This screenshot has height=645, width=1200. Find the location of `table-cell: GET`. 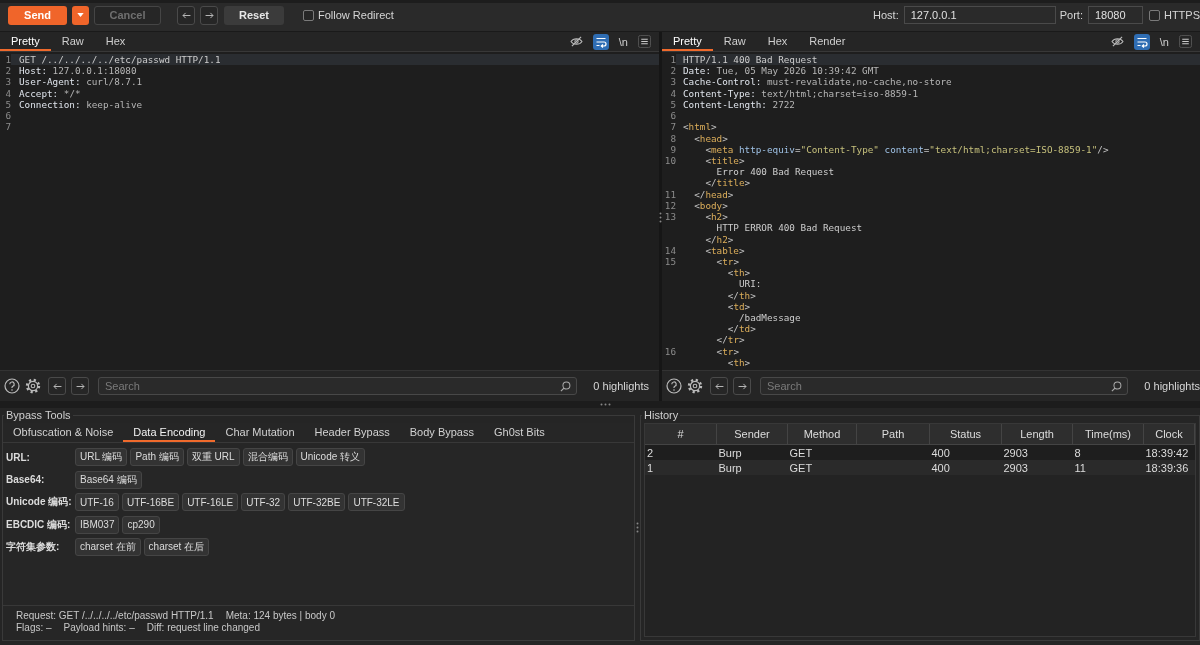

table-cell: GET is located at coordinates (822, 452).